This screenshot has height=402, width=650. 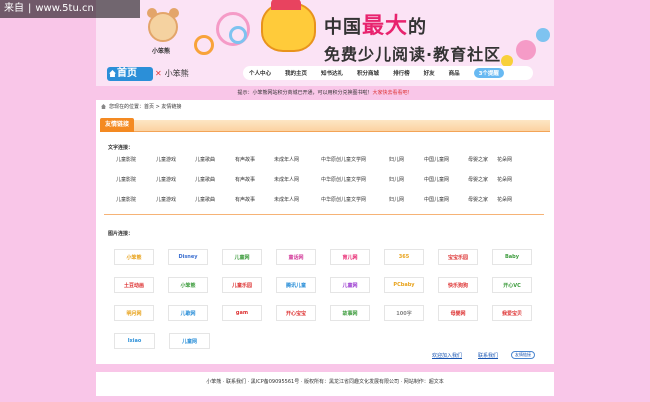 What do you see at coordinates (296, 285) in the screenshot?
I see `partner-logo: 腾讯儿童` at bounding box center [296, 285].